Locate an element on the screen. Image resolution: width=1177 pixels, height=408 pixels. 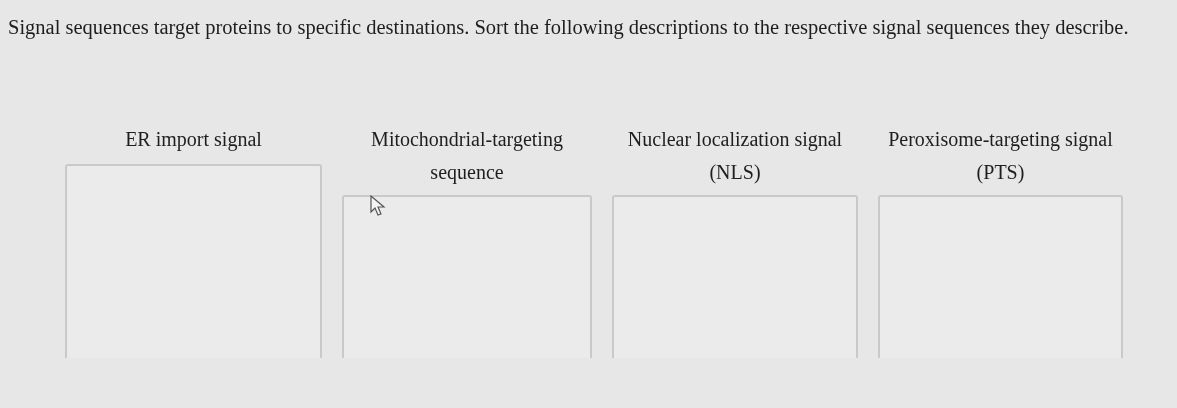
pointer-cursor-icon is located at coordinates (378, 206).